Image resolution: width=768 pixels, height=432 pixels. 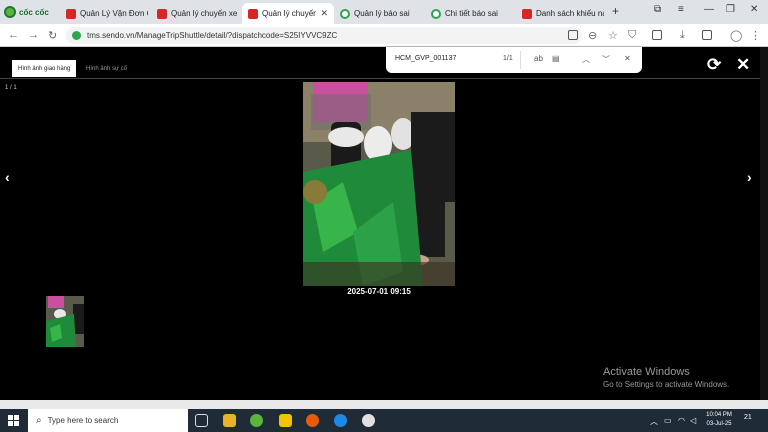 I want to click on search-placeholder: Type here to search, so click(x=83, y=420).